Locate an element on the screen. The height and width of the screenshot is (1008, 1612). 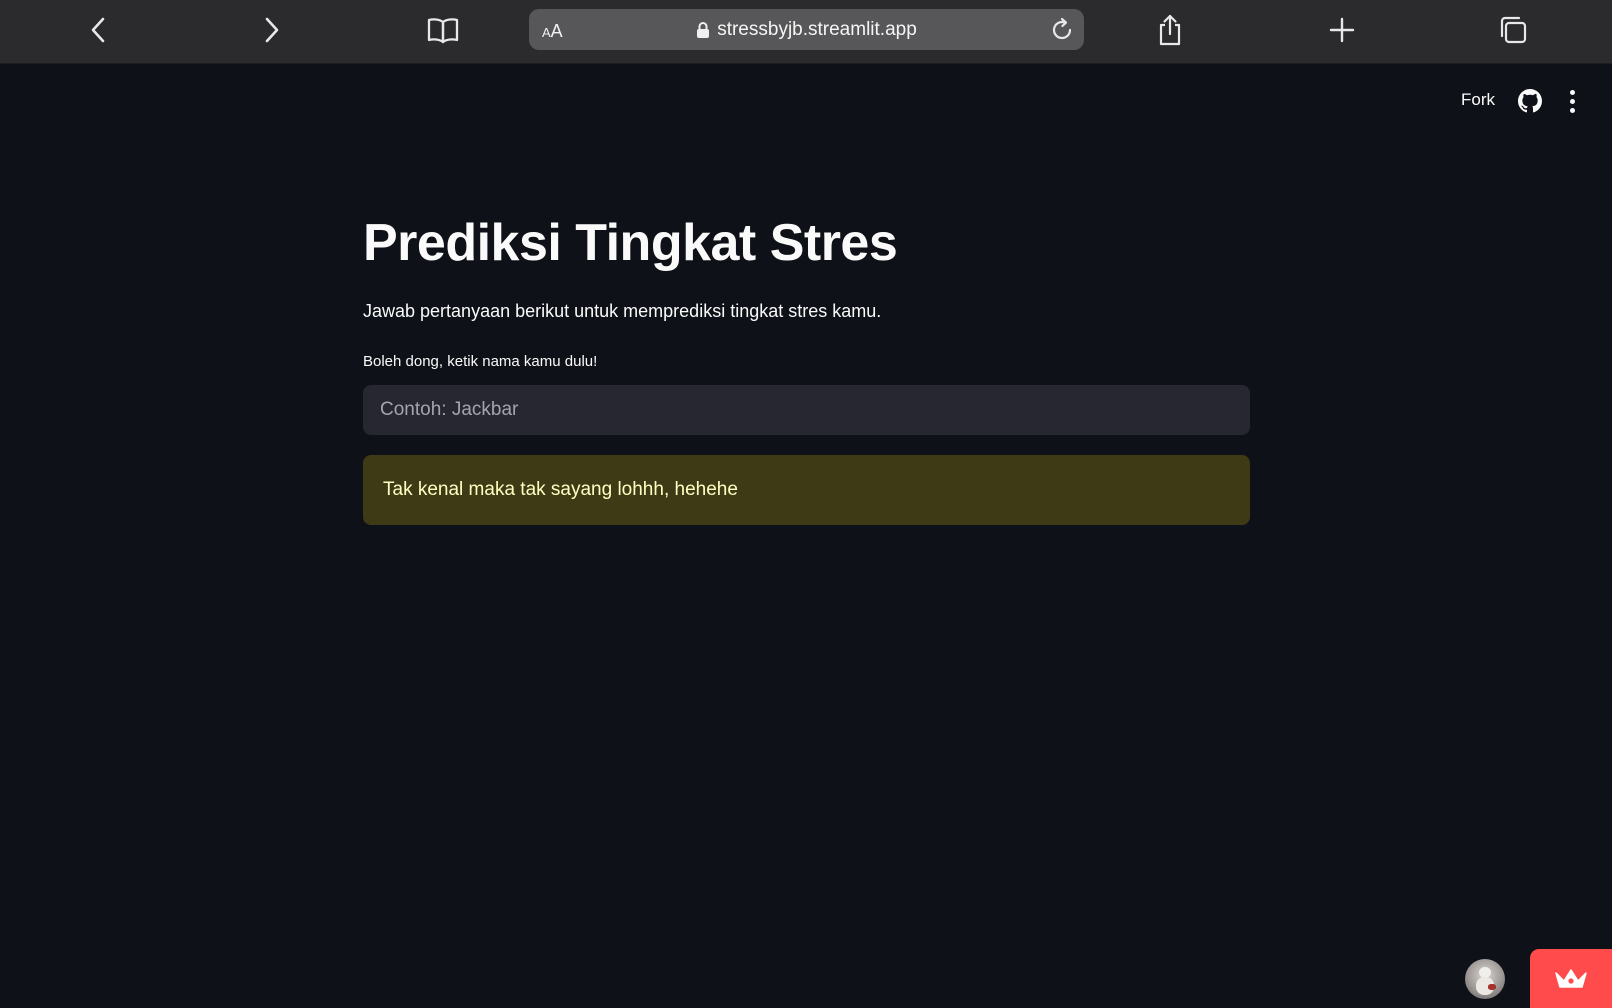
plus-icon is located at coordinates (1342, 30).